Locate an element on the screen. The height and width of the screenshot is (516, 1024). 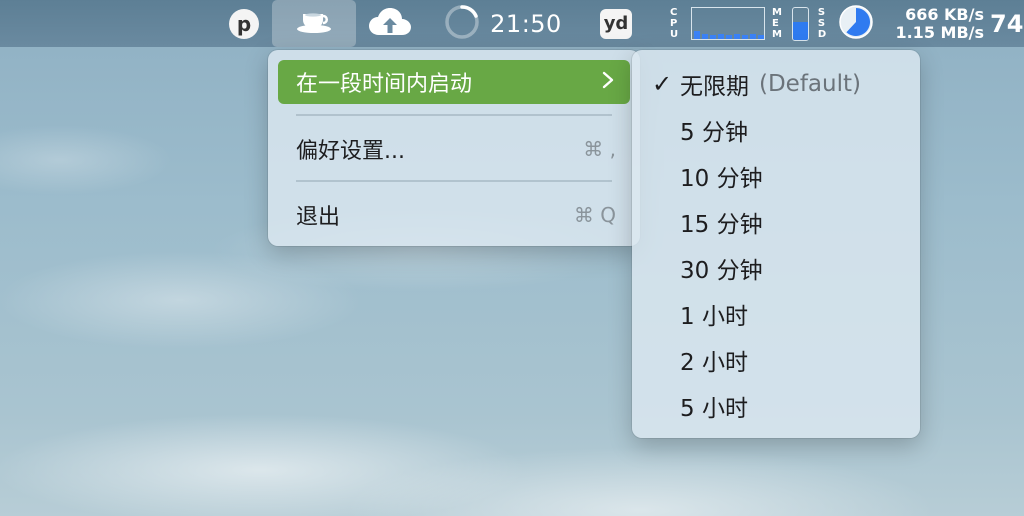
mem-bar is located at coordinates (800, 23).